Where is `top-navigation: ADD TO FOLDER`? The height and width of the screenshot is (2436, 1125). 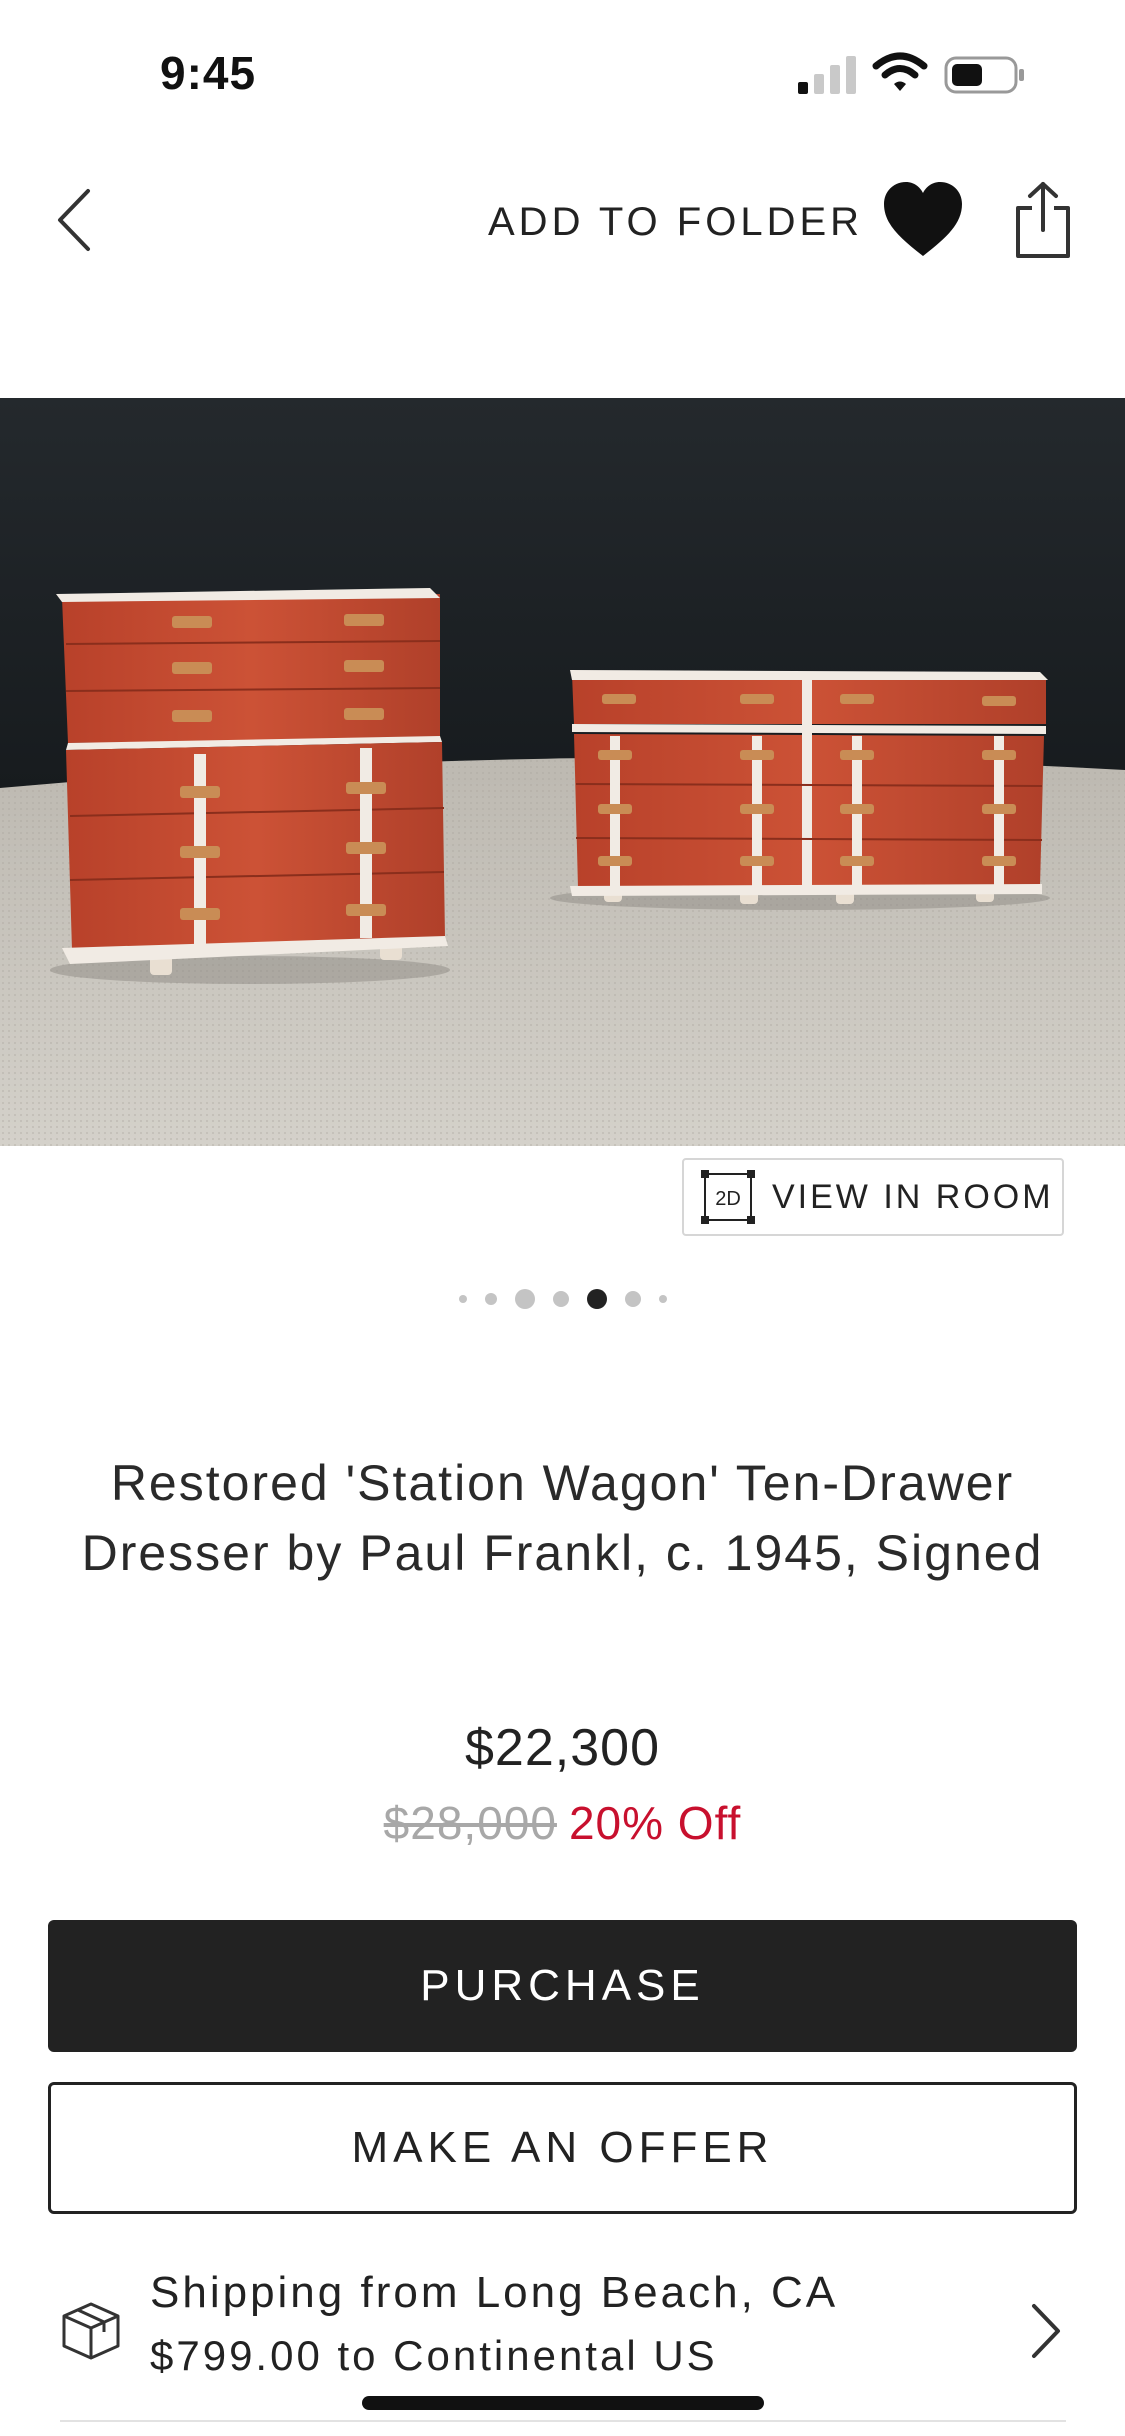 top-navigation: ADD TO FOLDER is located at coordinates (562, 220).